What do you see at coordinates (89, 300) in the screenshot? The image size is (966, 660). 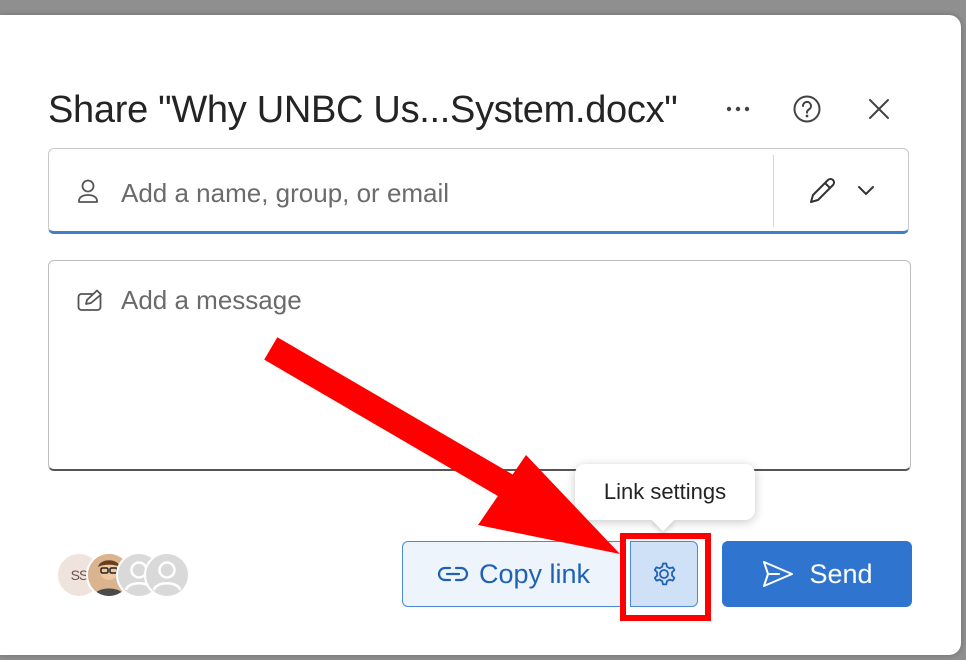 I see `compose-icon` at bounding box center [89, 300].